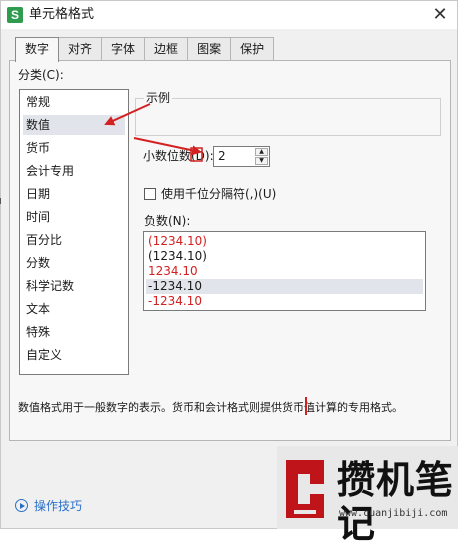 The height and width of the screenshot is (546, 458). Describe the element at coordinates (261, 161) in the screenshot. I see `spin-down-icon: ▼` at that location.